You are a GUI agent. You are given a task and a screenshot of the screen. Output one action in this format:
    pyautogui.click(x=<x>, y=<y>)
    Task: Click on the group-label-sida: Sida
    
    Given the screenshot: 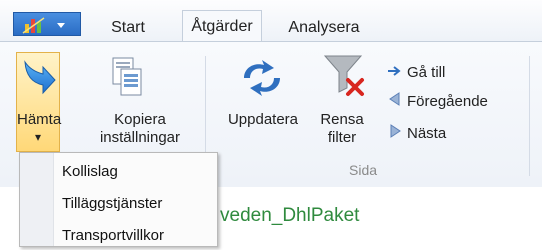 What is the action you would take?
    pyautogui.click(x=363, y=170)
    